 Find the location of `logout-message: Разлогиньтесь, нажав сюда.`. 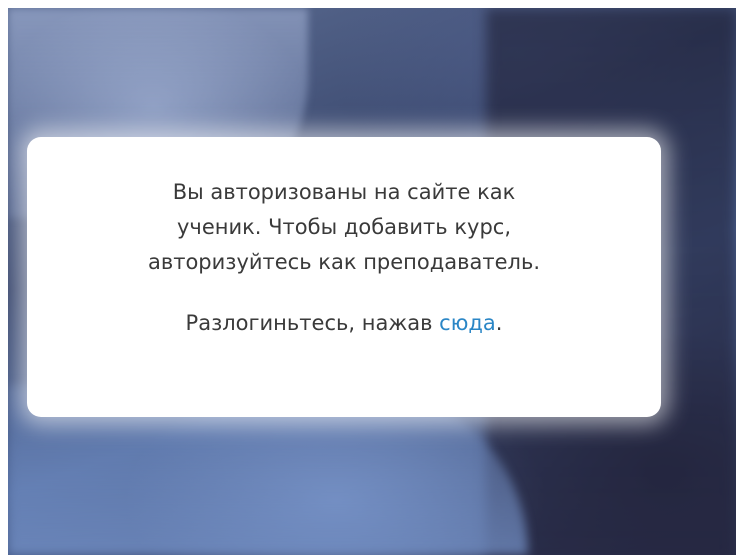

logout-message: Разлогиньтесь, нажав сюда. is located at coordinates (344, 323).